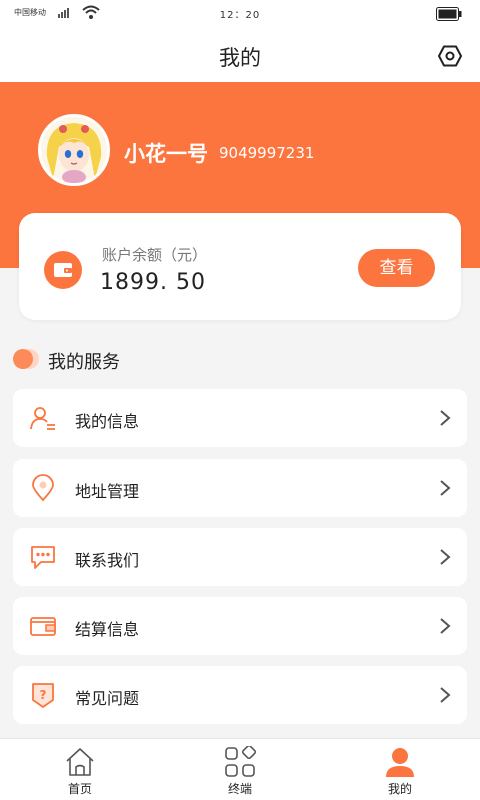 This screenshot has height=800, width=480. I want to click on person-icon, so click(400, 762).